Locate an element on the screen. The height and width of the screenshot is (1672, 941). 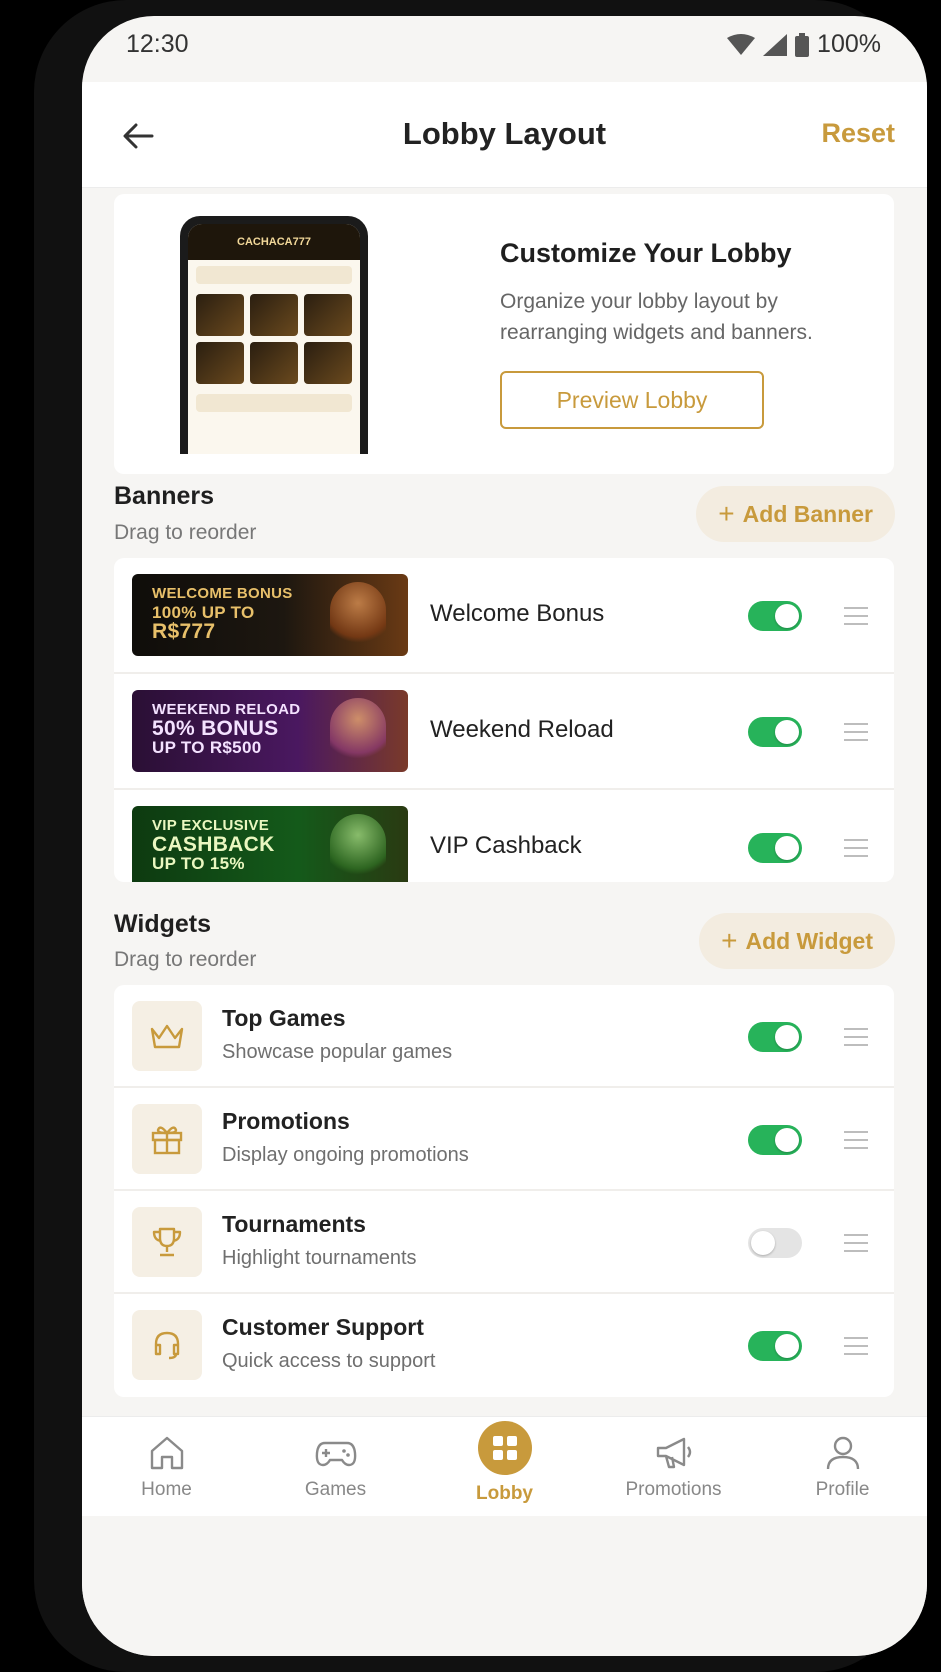
crown-icon is located at coordinates (167, 1036).